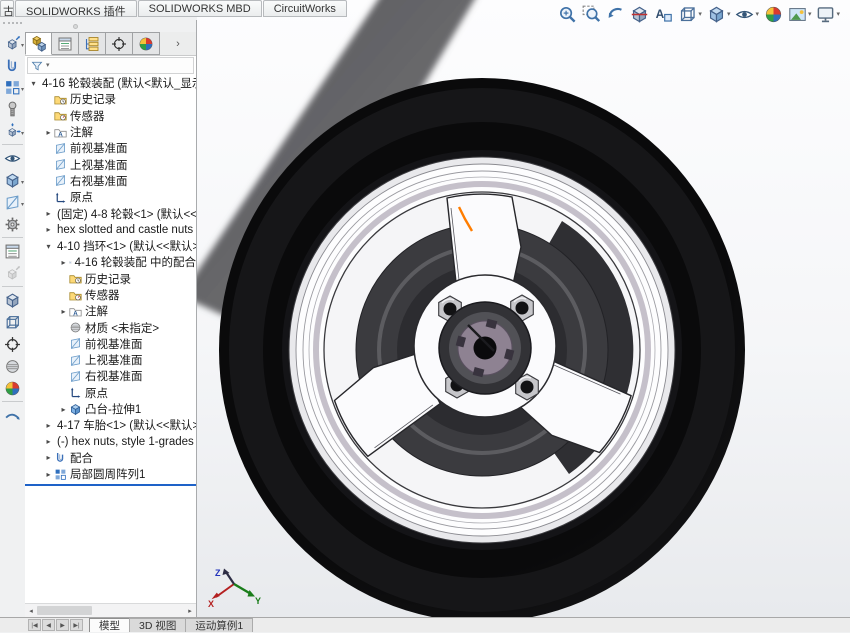 This screenshot has height=633, width=850. What do you see at coordinates (773, 14) in the screenshot?
I see `edit-appearance-button` at bounding box center [773, 14].